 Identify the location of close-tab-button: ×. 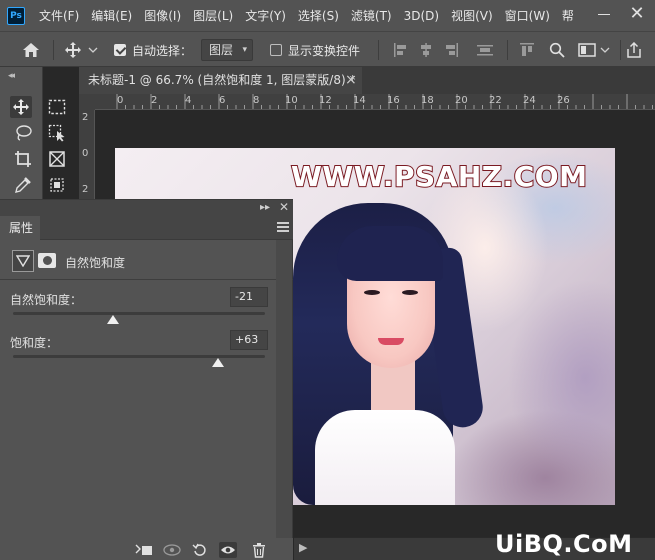
(351, 80).